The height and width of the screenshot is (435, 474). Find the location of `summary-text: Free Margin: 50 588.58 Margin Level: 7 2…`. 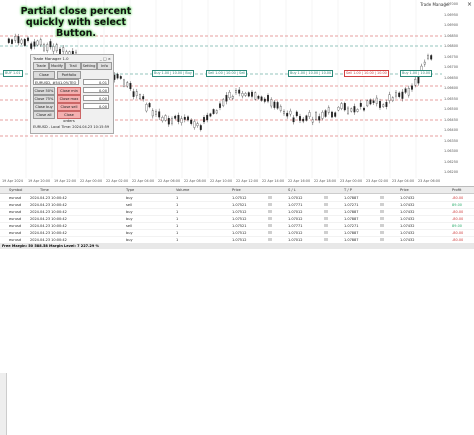

summary-text: Free Margin: 50 588.58 Margin Level: 7 2… is located at coordinates (51, 246).